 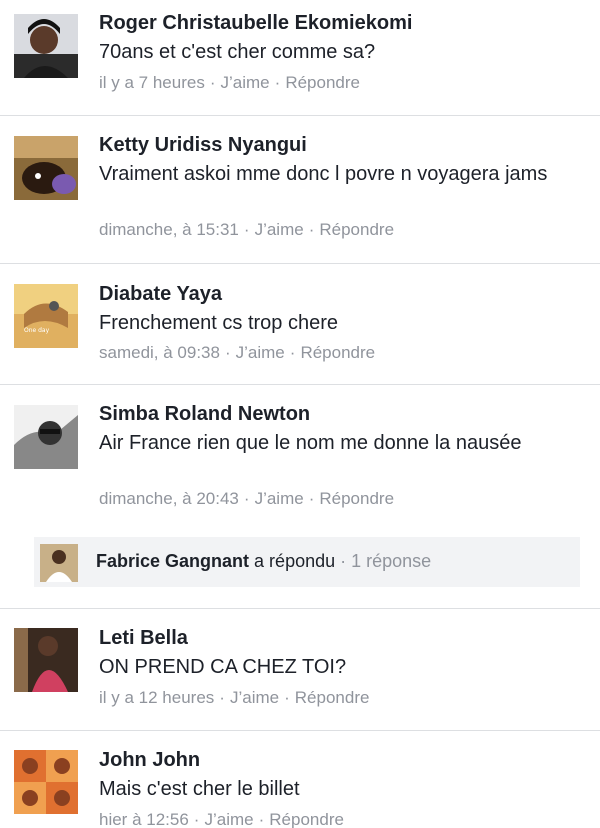 What do you see at coordinates (149, 760) in the screenshot?
I see `comment-author: John John` at bounding box center [149, 760].